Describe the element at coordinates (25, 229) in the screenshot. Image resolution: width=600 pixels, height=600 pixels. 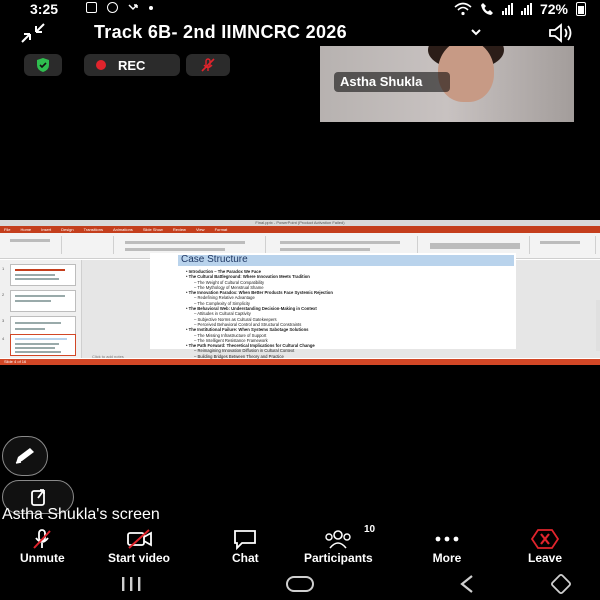
I see `ribbon-tab: Home` at that location.